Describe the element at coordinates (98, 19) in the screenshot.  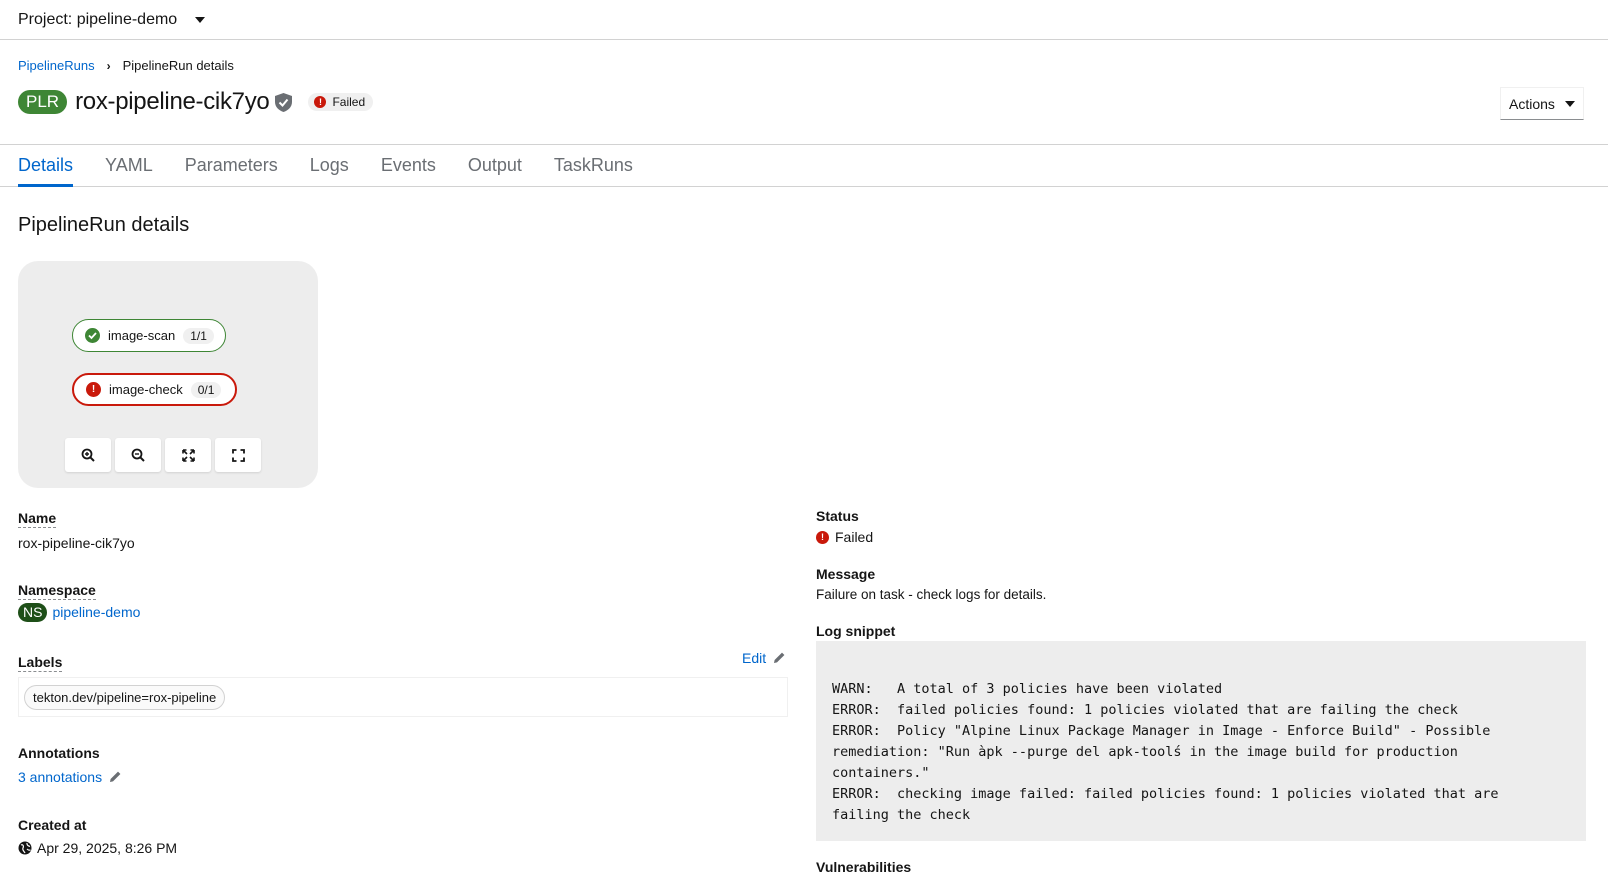
I see `project-label: Project: pipeline-demo` at that location.